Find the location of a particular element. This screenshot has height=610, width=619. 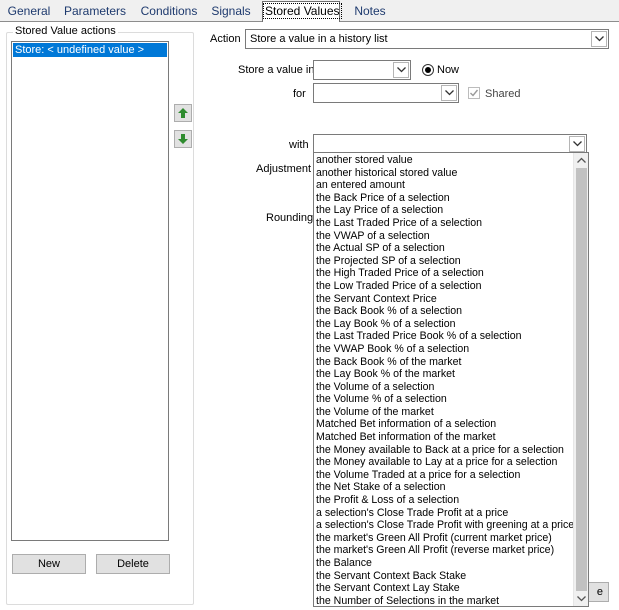

arrow-up-icon is located at coordinates (183, 113).